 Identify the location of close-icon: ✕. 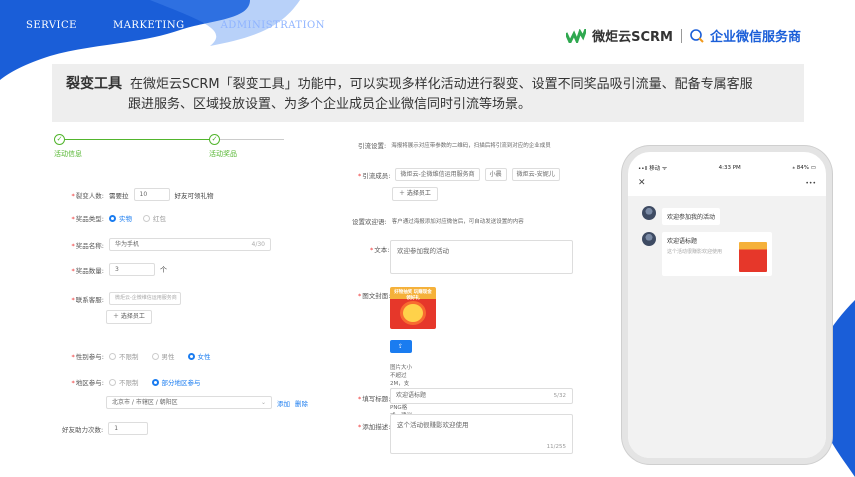
(642, 183).